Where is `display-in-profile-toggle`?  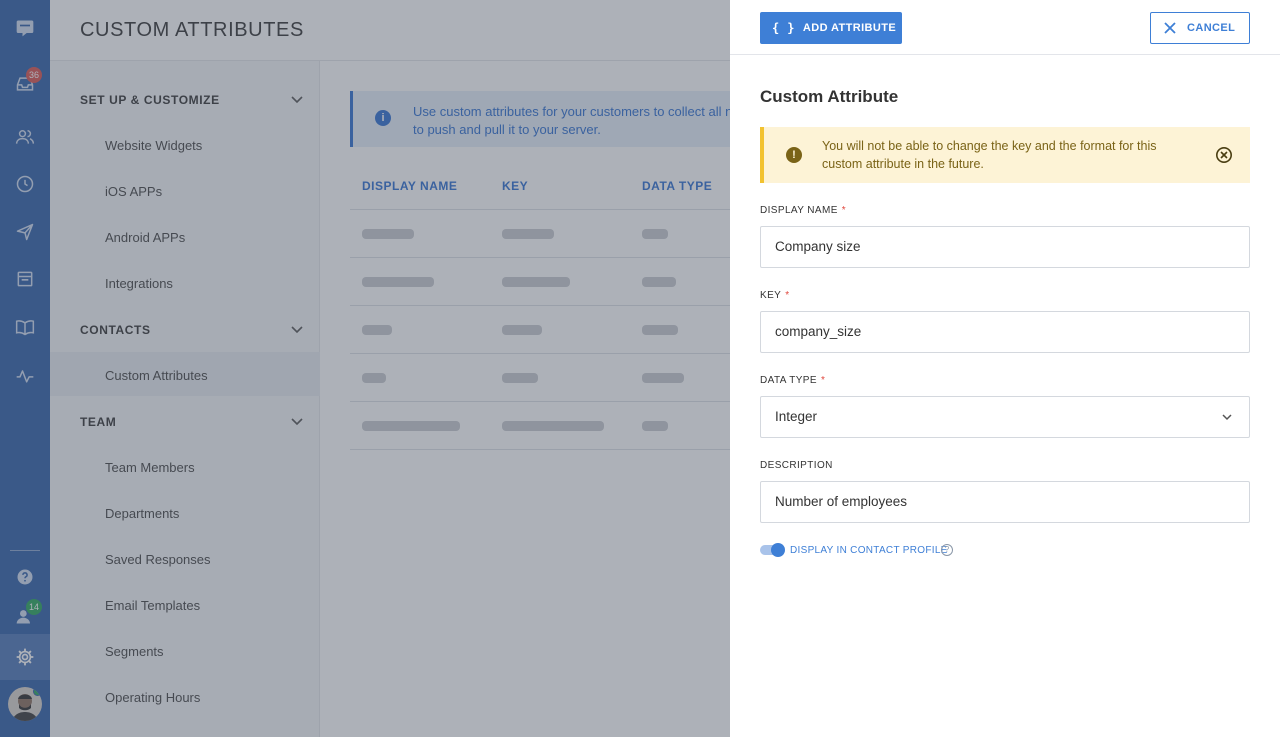
display-in-profile-toggle is located at coordinates (772, 550).